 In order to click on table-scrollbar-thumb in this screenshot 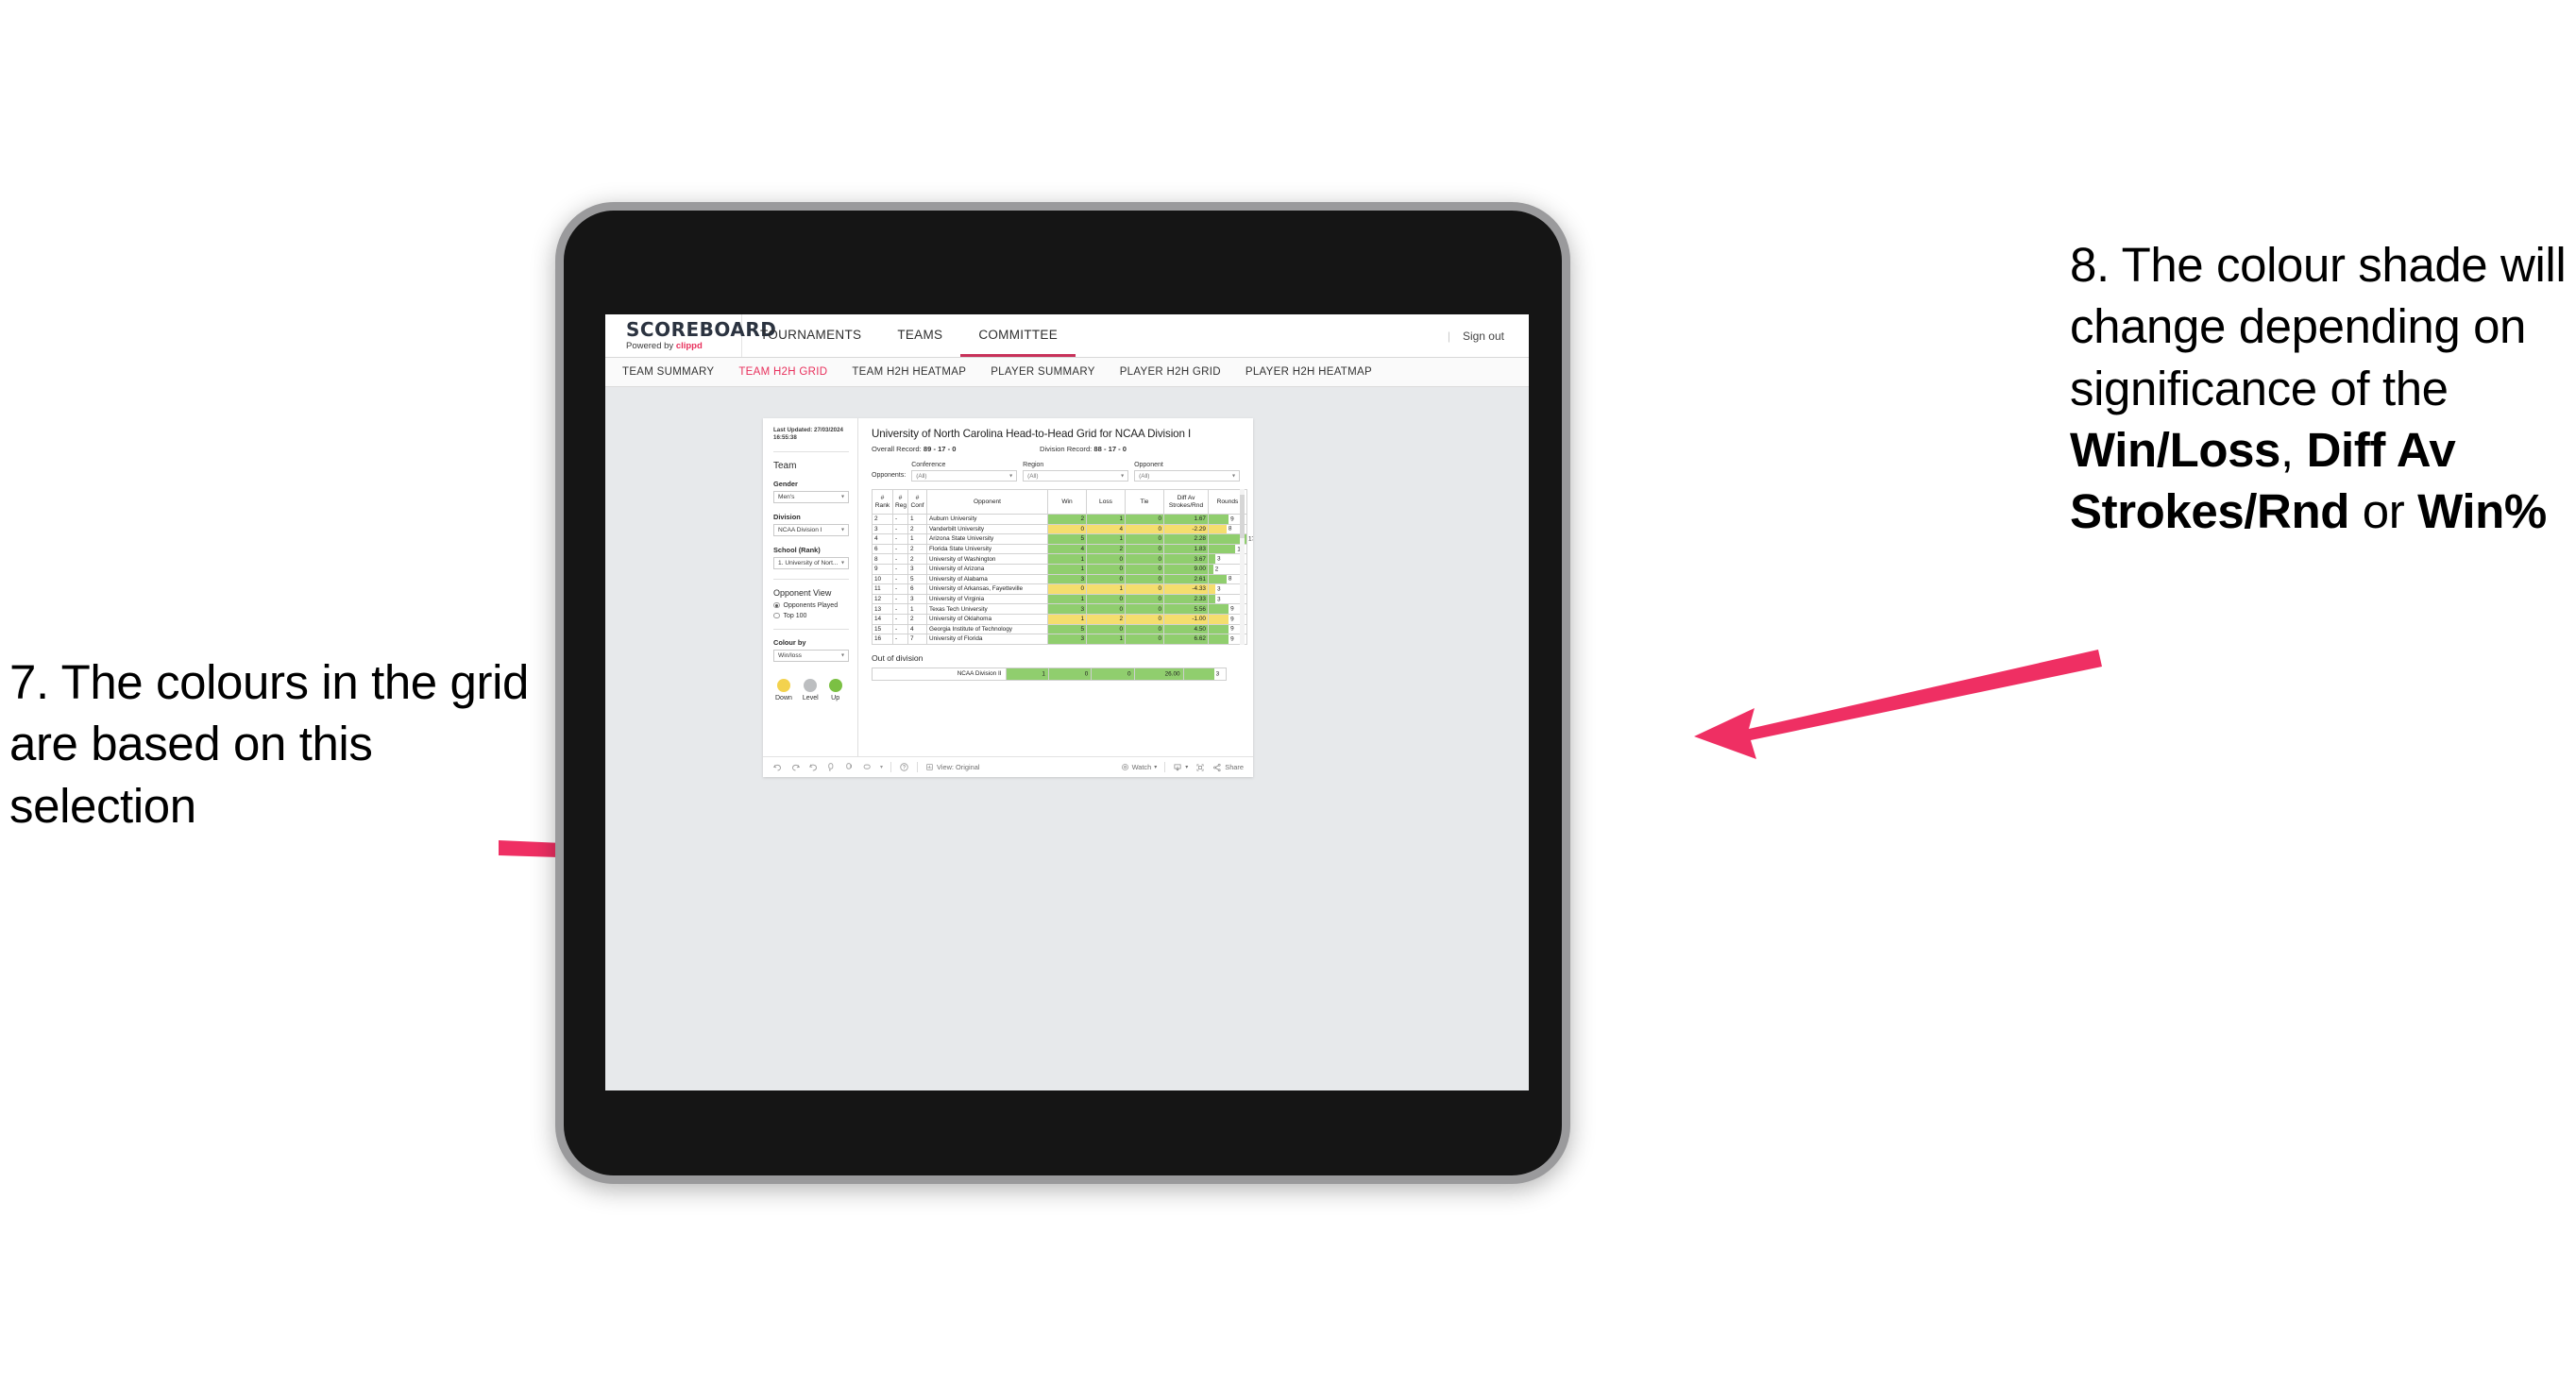, I will do `click(1242, 516)`.